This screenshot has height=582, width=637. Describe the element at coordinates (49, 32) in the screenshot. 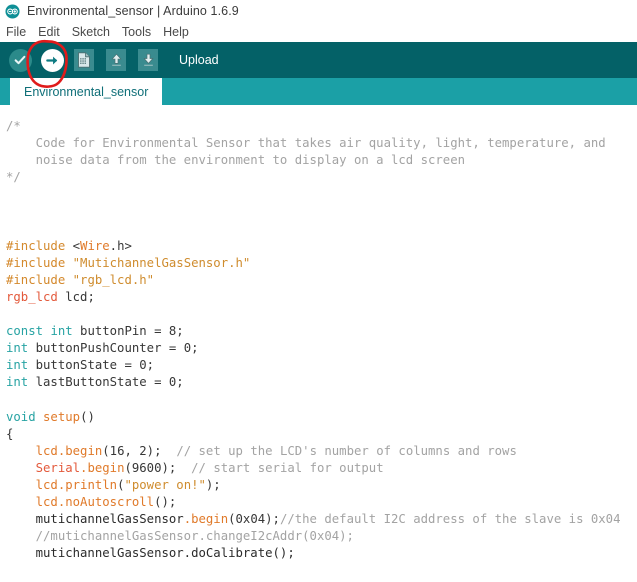

I see `menu-item-edit: Edit` at that location.